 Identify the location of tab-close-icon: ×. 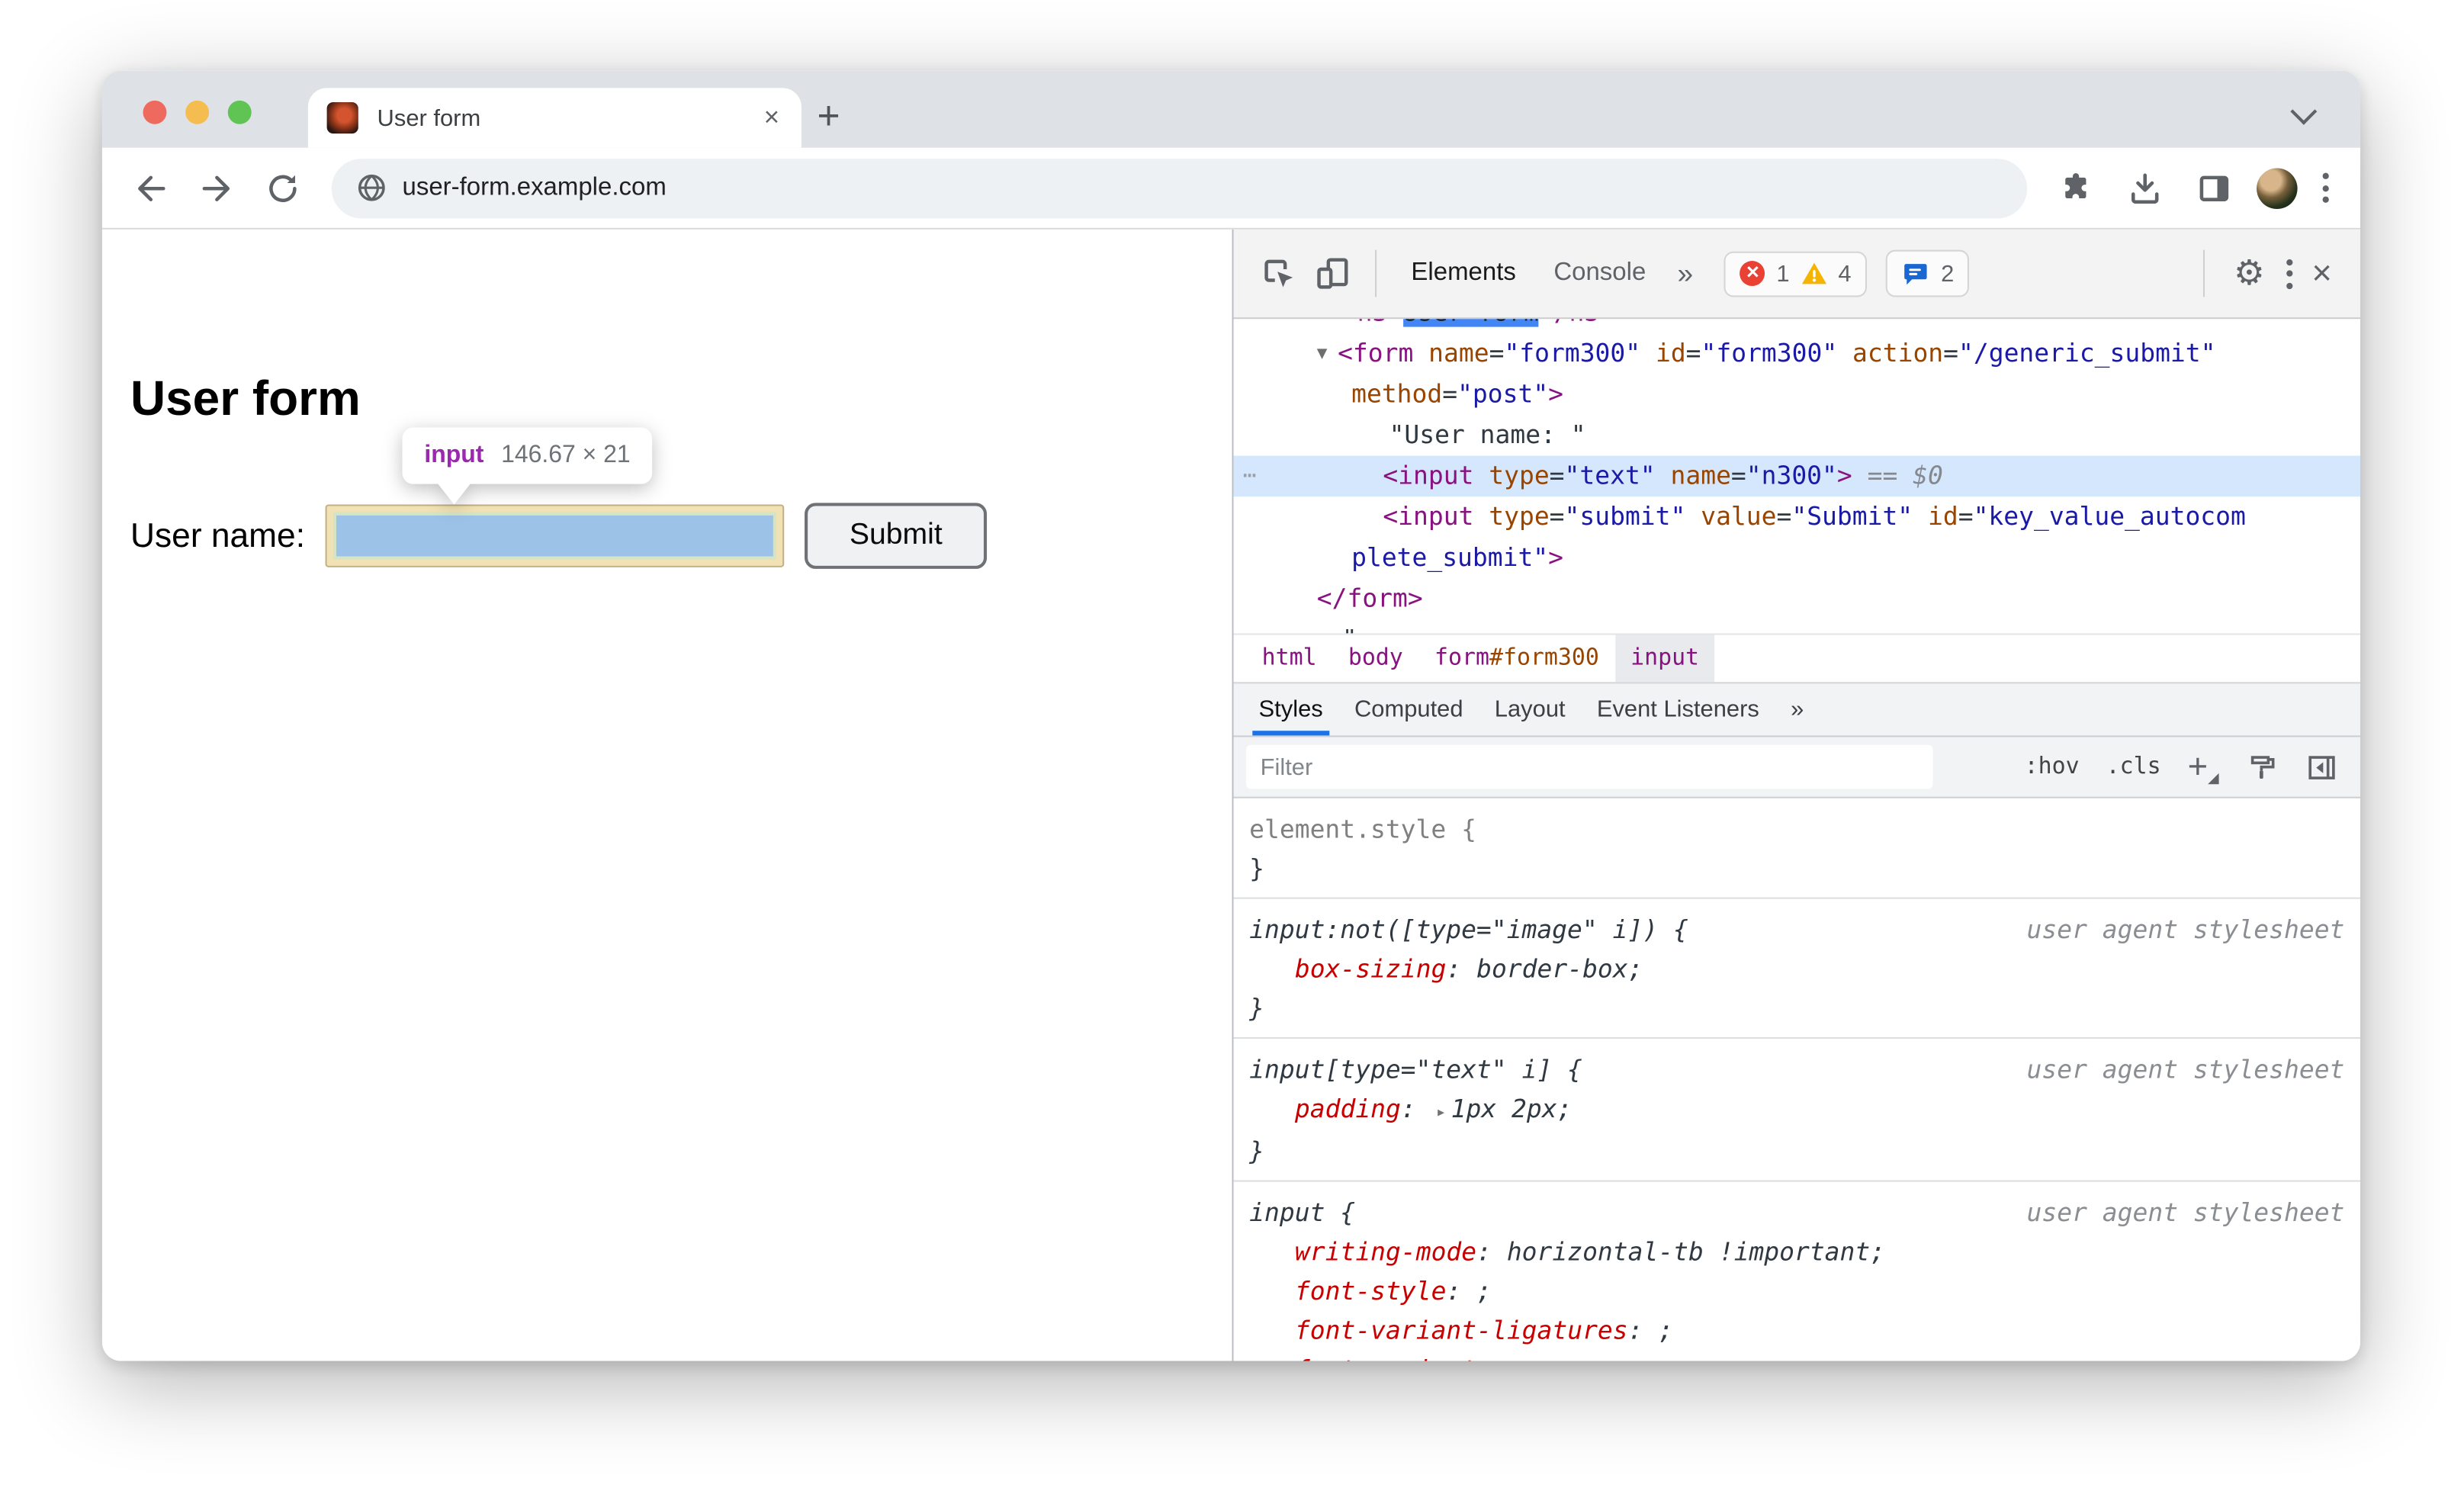
(771, 117).